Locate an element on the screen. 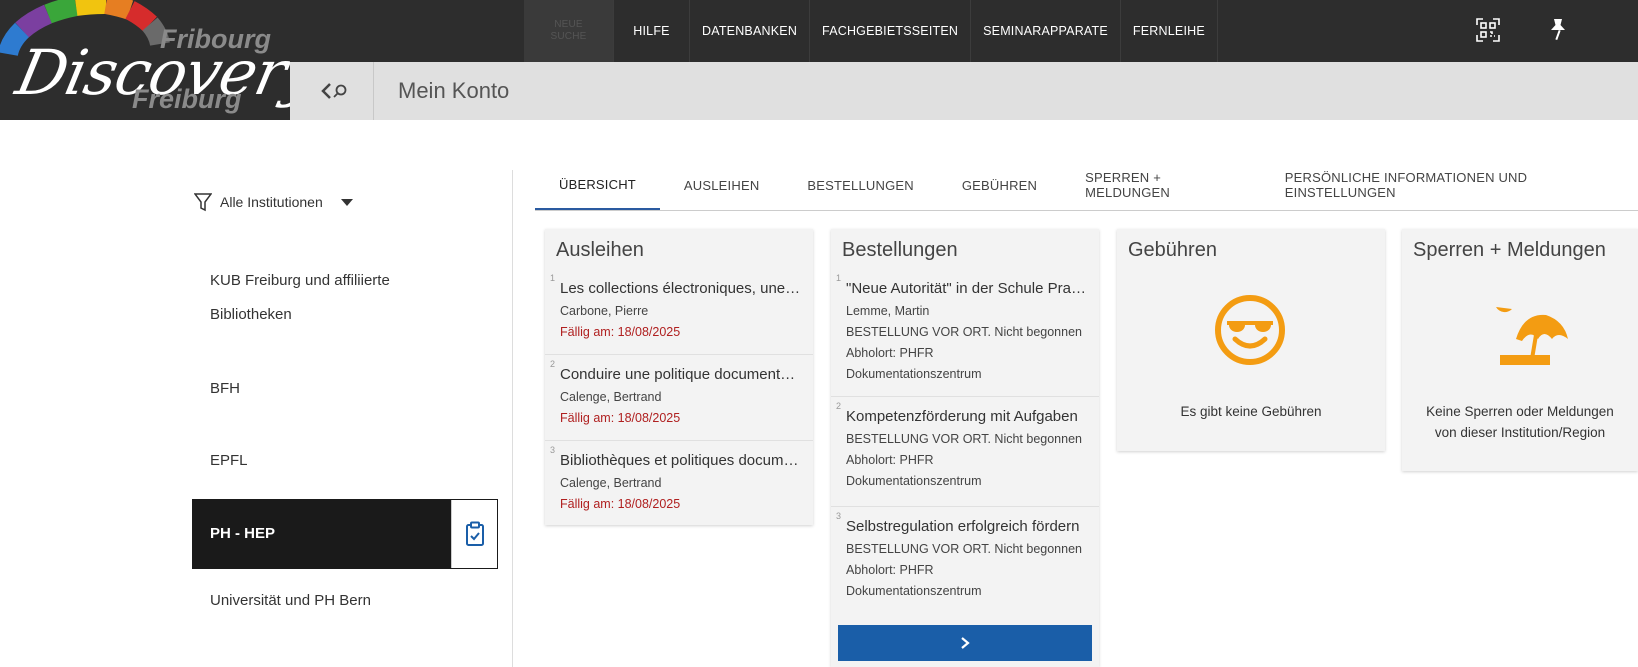  item-title: Selbstregulation erfolgreich fördern is located at coordinates (966, 527).